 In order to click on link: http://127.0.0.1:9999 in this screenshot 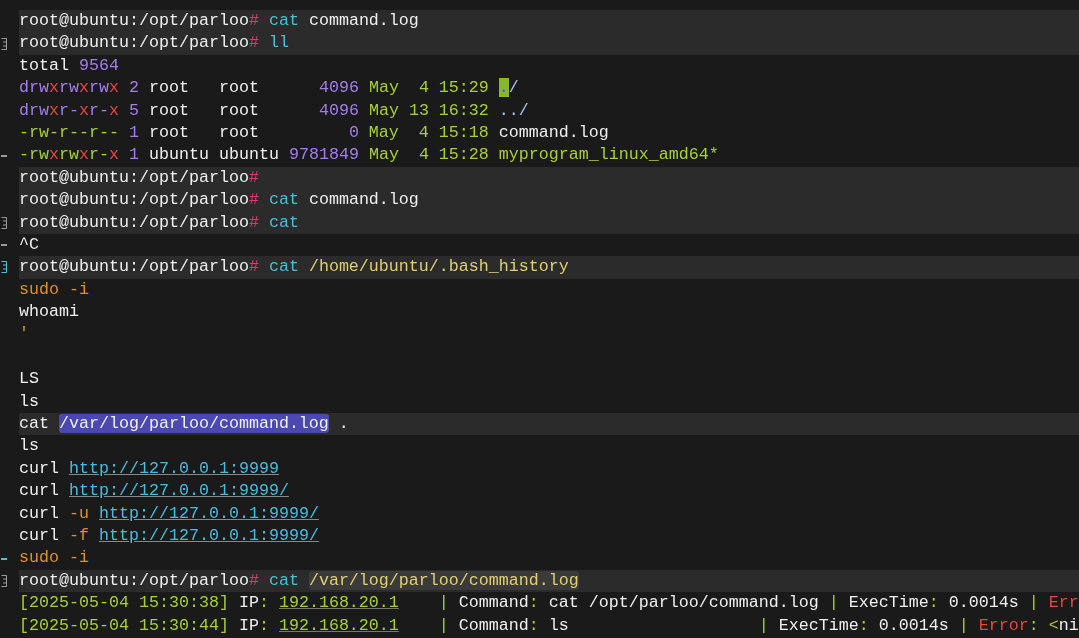, I will do `click(174, 468)`.